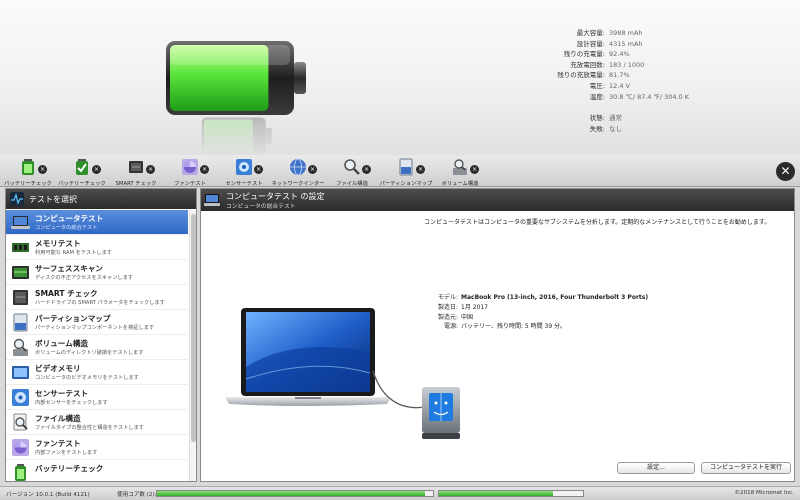 The width and height of the screenshot is (800, 500). What do you see at coordinates (496, 493) in the screenshot?
I see `core-2-load-fill` at bounding box center [496, 493].